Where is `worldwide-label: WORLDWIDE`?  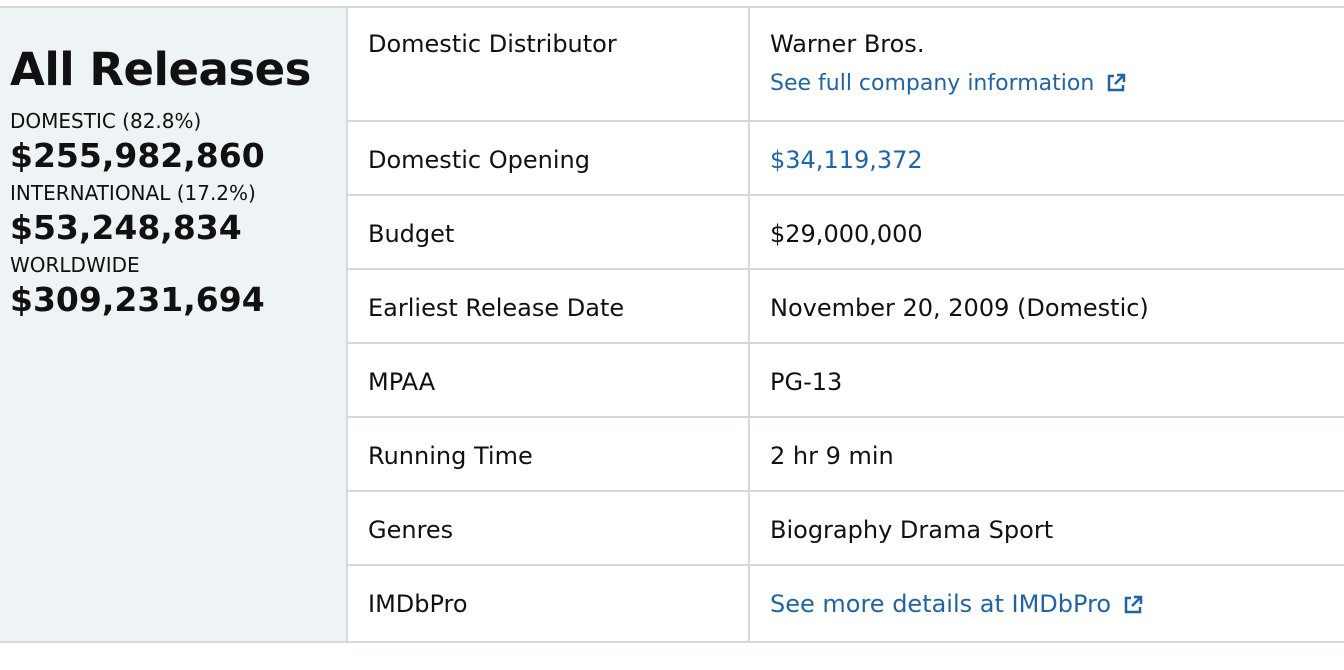
worldwide-label: WORLDWIDE is located at coordinates (75, 265).